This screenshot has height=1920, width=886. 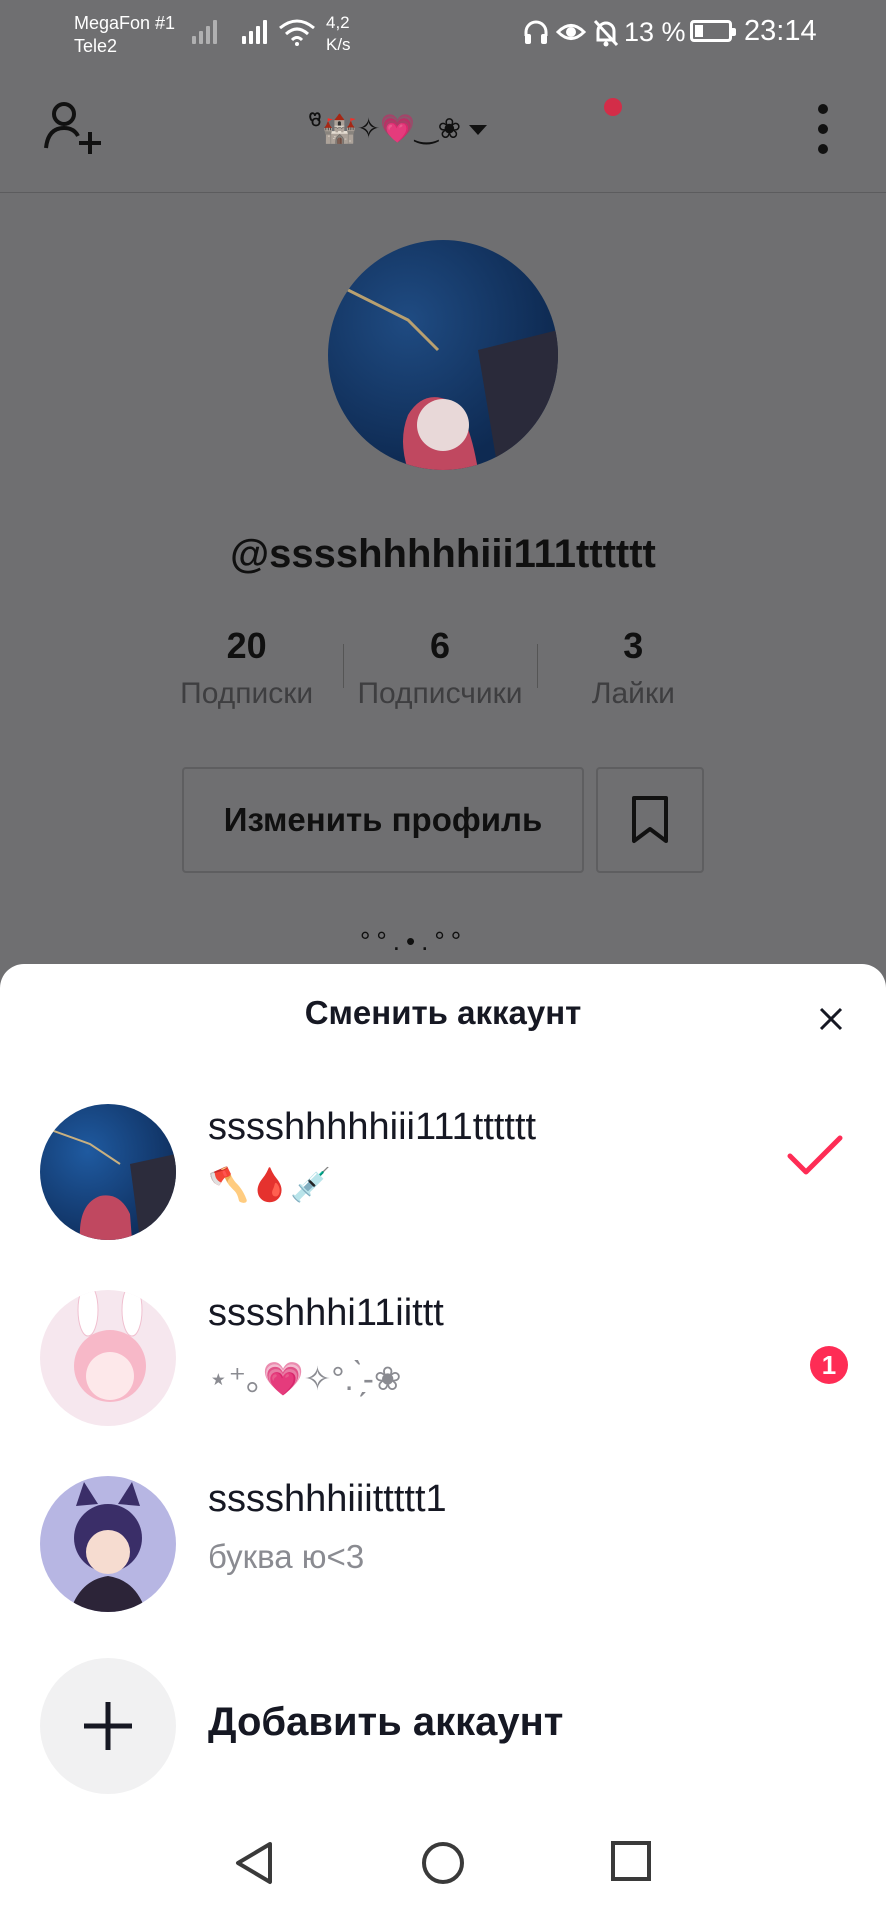 What do you see at coordinates (326, 1313) in the screenshot?
I see `account-name: sssshhhi11iittt` at bounding box center [326, 1313].